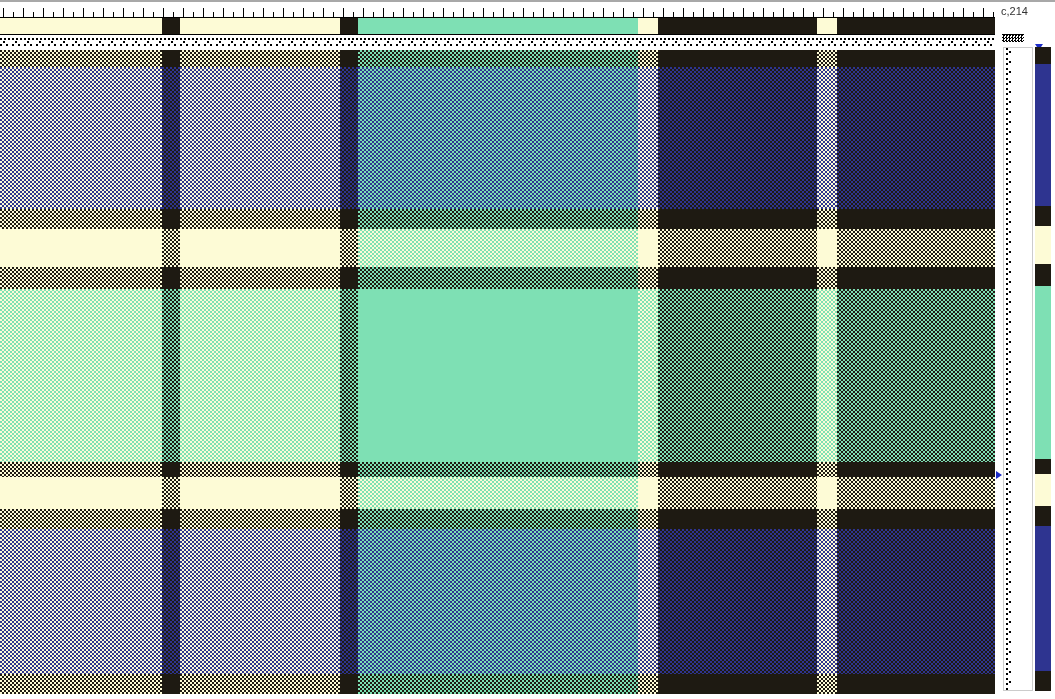 This screenshot has height=699, width=1055. What do you see at coordinates (1013, 38) in the screenshot?
I see `tie-up-strip` at bounding box center [1013, 38].